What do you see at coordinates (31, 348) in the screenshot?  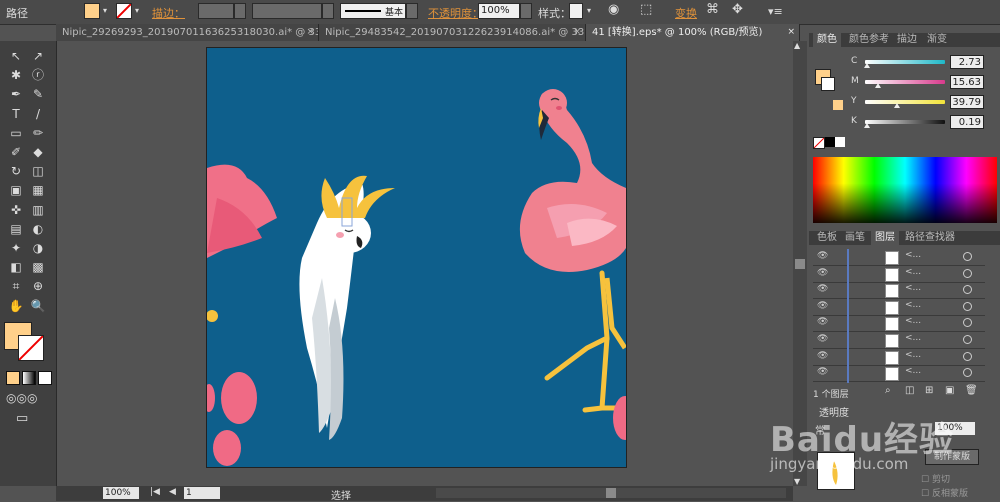 I see `stroke-color-swatch` at bounding box center [31, 348].